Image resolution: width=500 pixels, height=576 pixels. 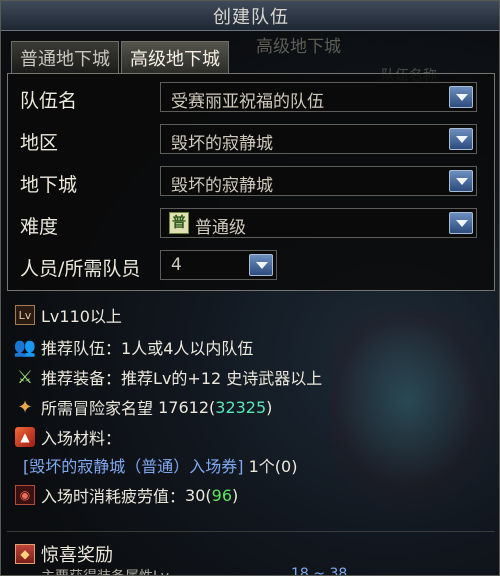 I want to click on fatigue-label: 入场时消耗疲劳值, so click(x=105, y=496).